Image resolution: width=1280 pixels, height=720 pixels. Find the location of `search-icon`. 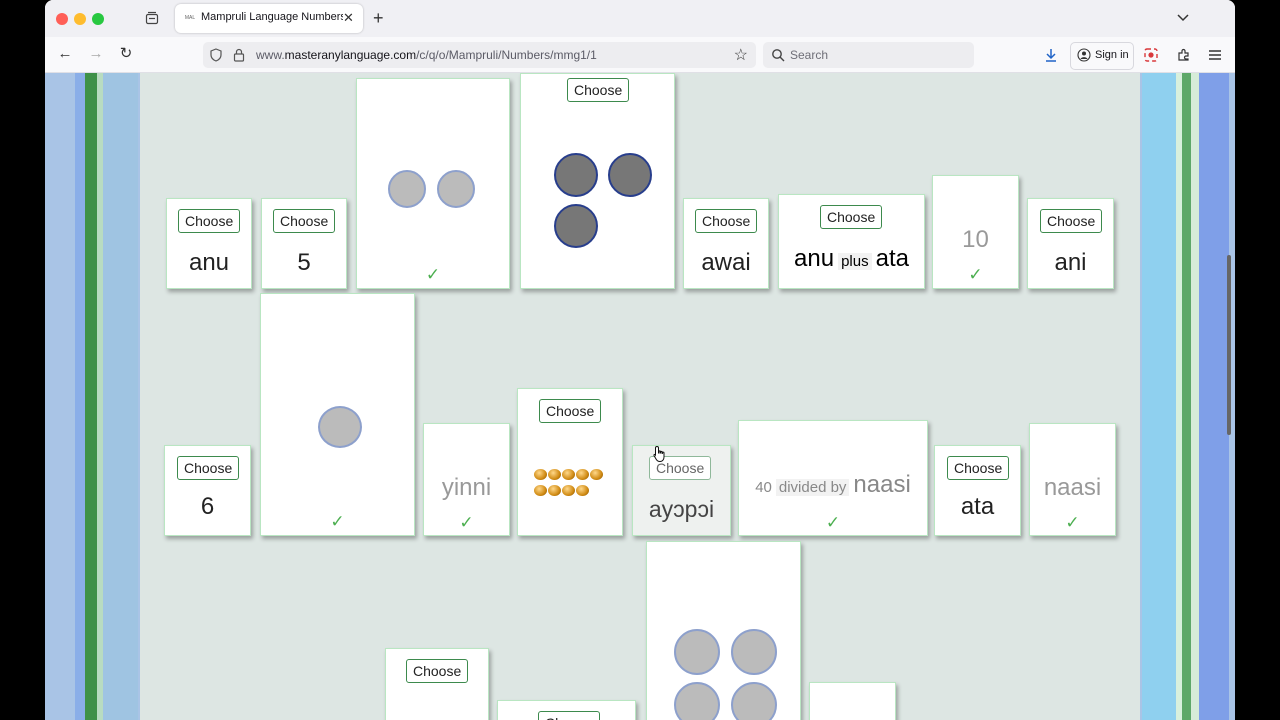

search-icon is located at coordinates (778, 55).